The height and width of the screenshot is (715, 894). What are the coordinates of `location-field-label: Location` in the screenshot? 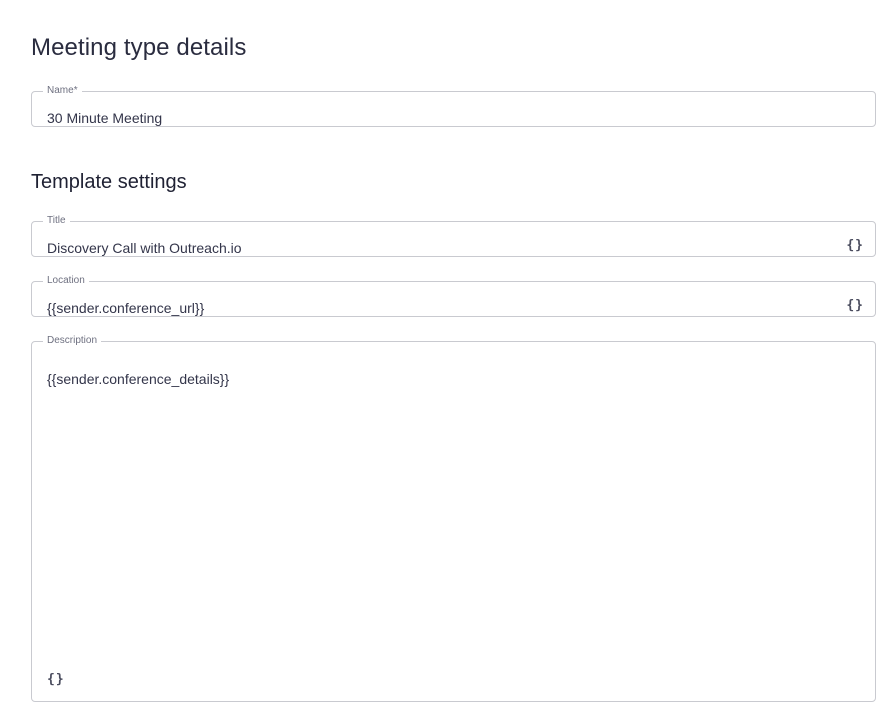 It's located at (66, 280).